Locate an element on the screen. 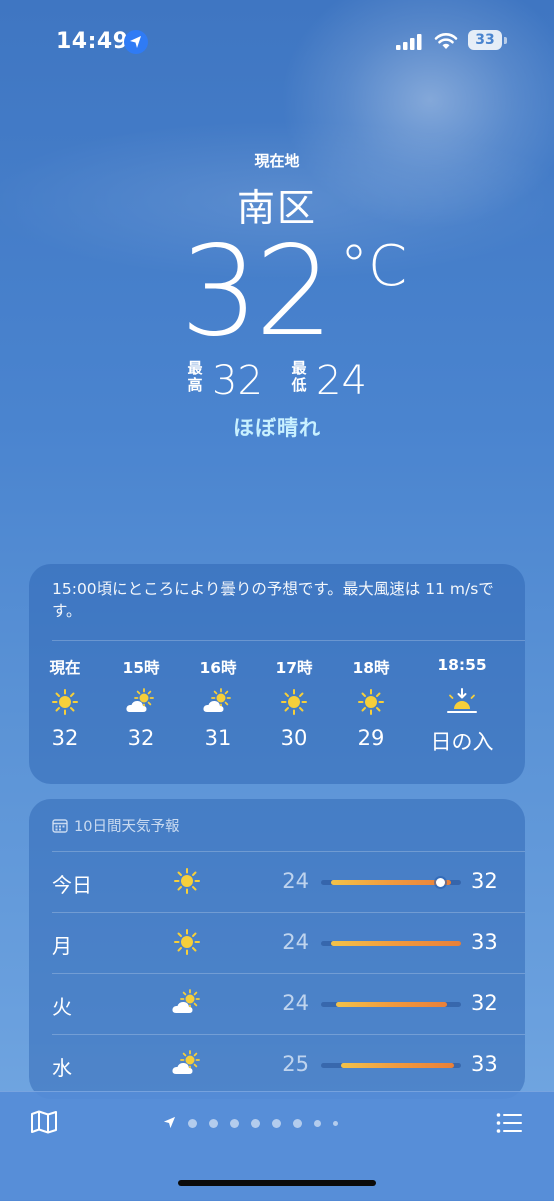 Image resolution: width=554 pixels, height=1201 pixels. low-temperature: 24 is located at coordinates (341, 381).